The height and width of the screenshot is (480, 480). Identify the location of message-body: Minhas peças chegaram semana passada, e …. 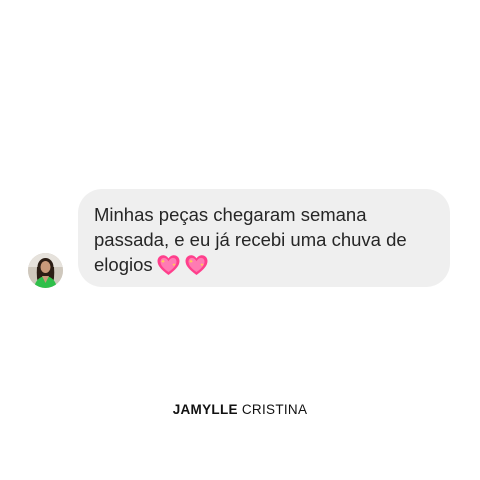
(250, 239).